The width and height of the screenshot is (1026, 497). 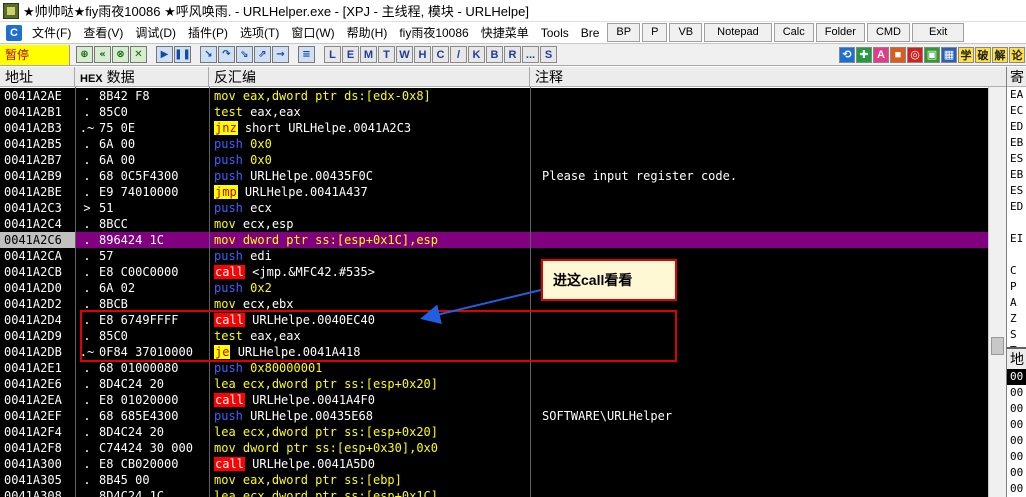 What do you see at coordinates (1016, 377) in the screenshot?
I see `dump-selected-row: 00` at bounding box center [1016, 377].